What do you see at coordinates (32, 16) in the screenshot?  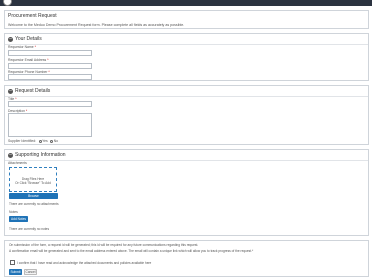 I see `page-title: Procurement Request` at bounding box center [32, 16].